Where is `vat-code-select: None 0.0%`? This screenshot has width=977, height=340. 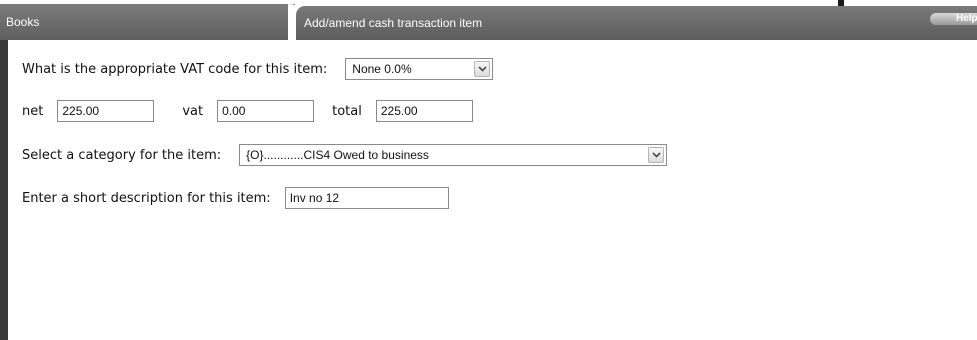
vat-code-select: None 0.0% is located at coordinates (419, 69).